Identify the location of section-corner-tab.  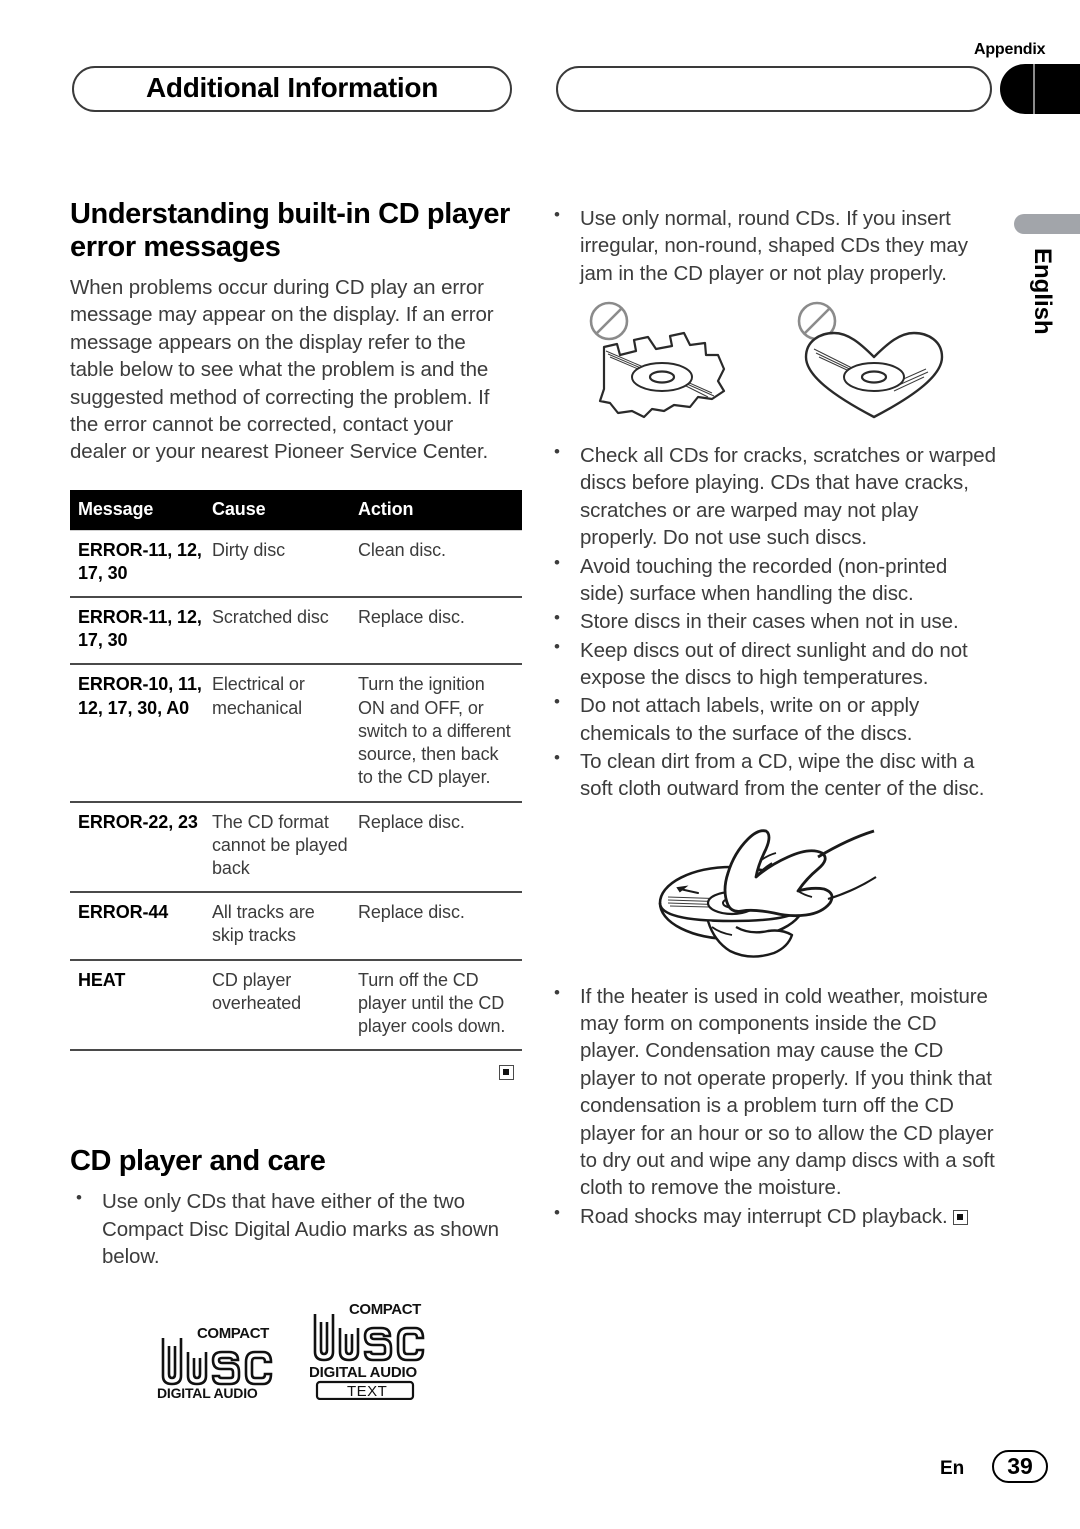
(1040, 89).